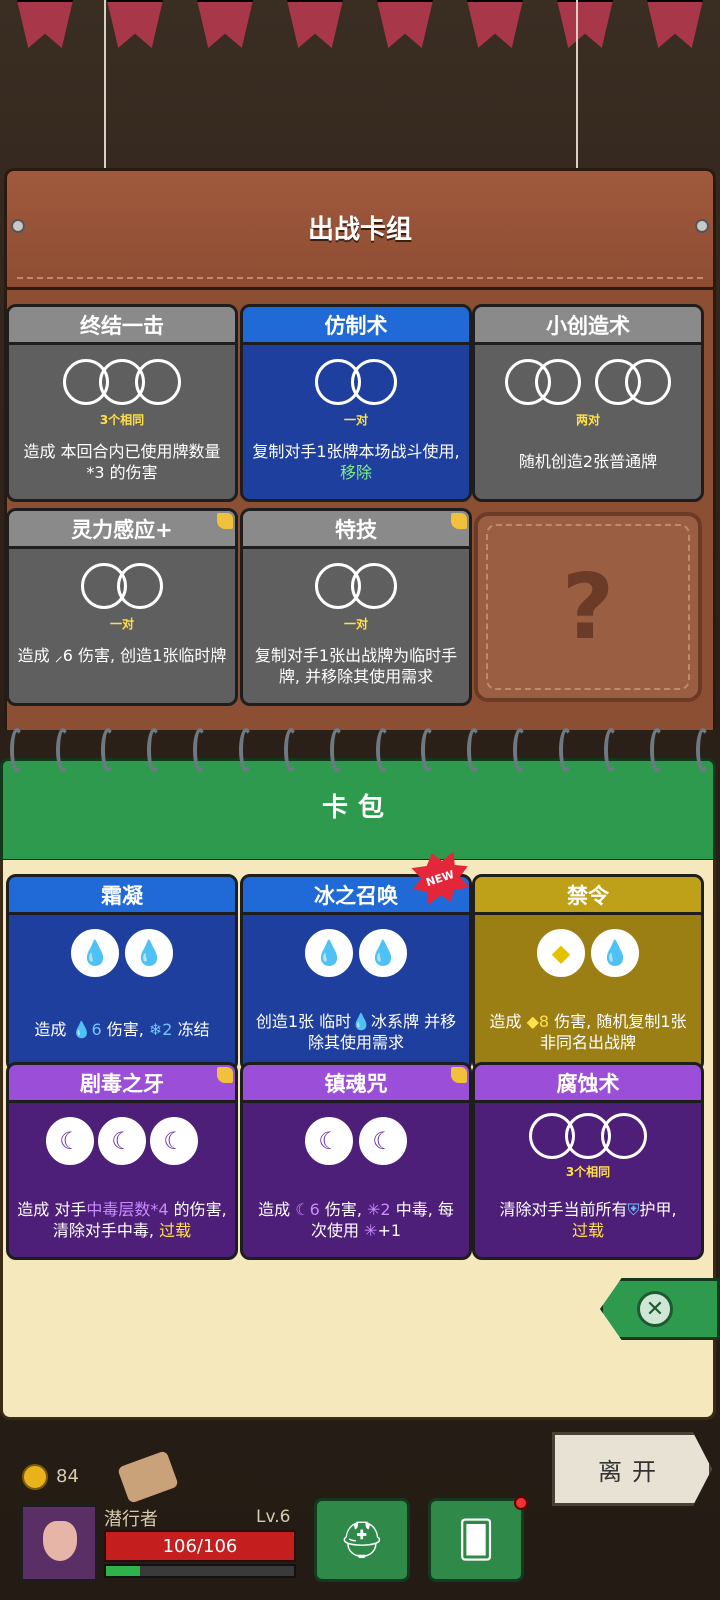 This screenshot has height=1600, width=720. What do you see at coordinates (587, 420) in the screenshot?
I see `card-requirement: 两对` at bounding box center [587, 420].